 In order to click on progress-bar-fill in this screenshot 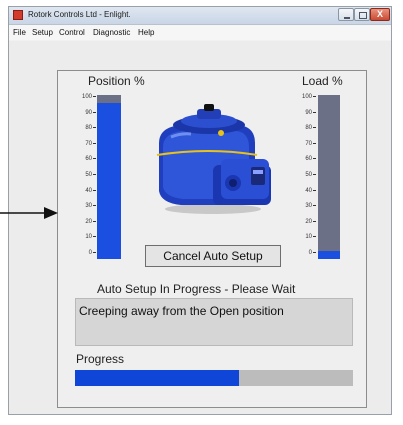, I will do `click(157, 378)`.